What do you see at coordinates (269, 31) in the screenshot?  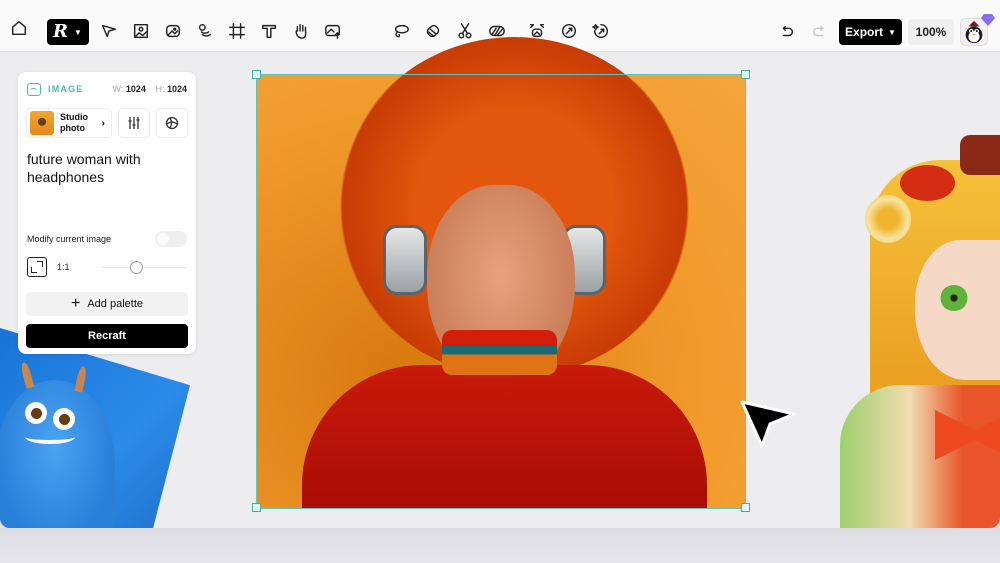 I see `text-tool-icon` at bounding box center [269, 31].